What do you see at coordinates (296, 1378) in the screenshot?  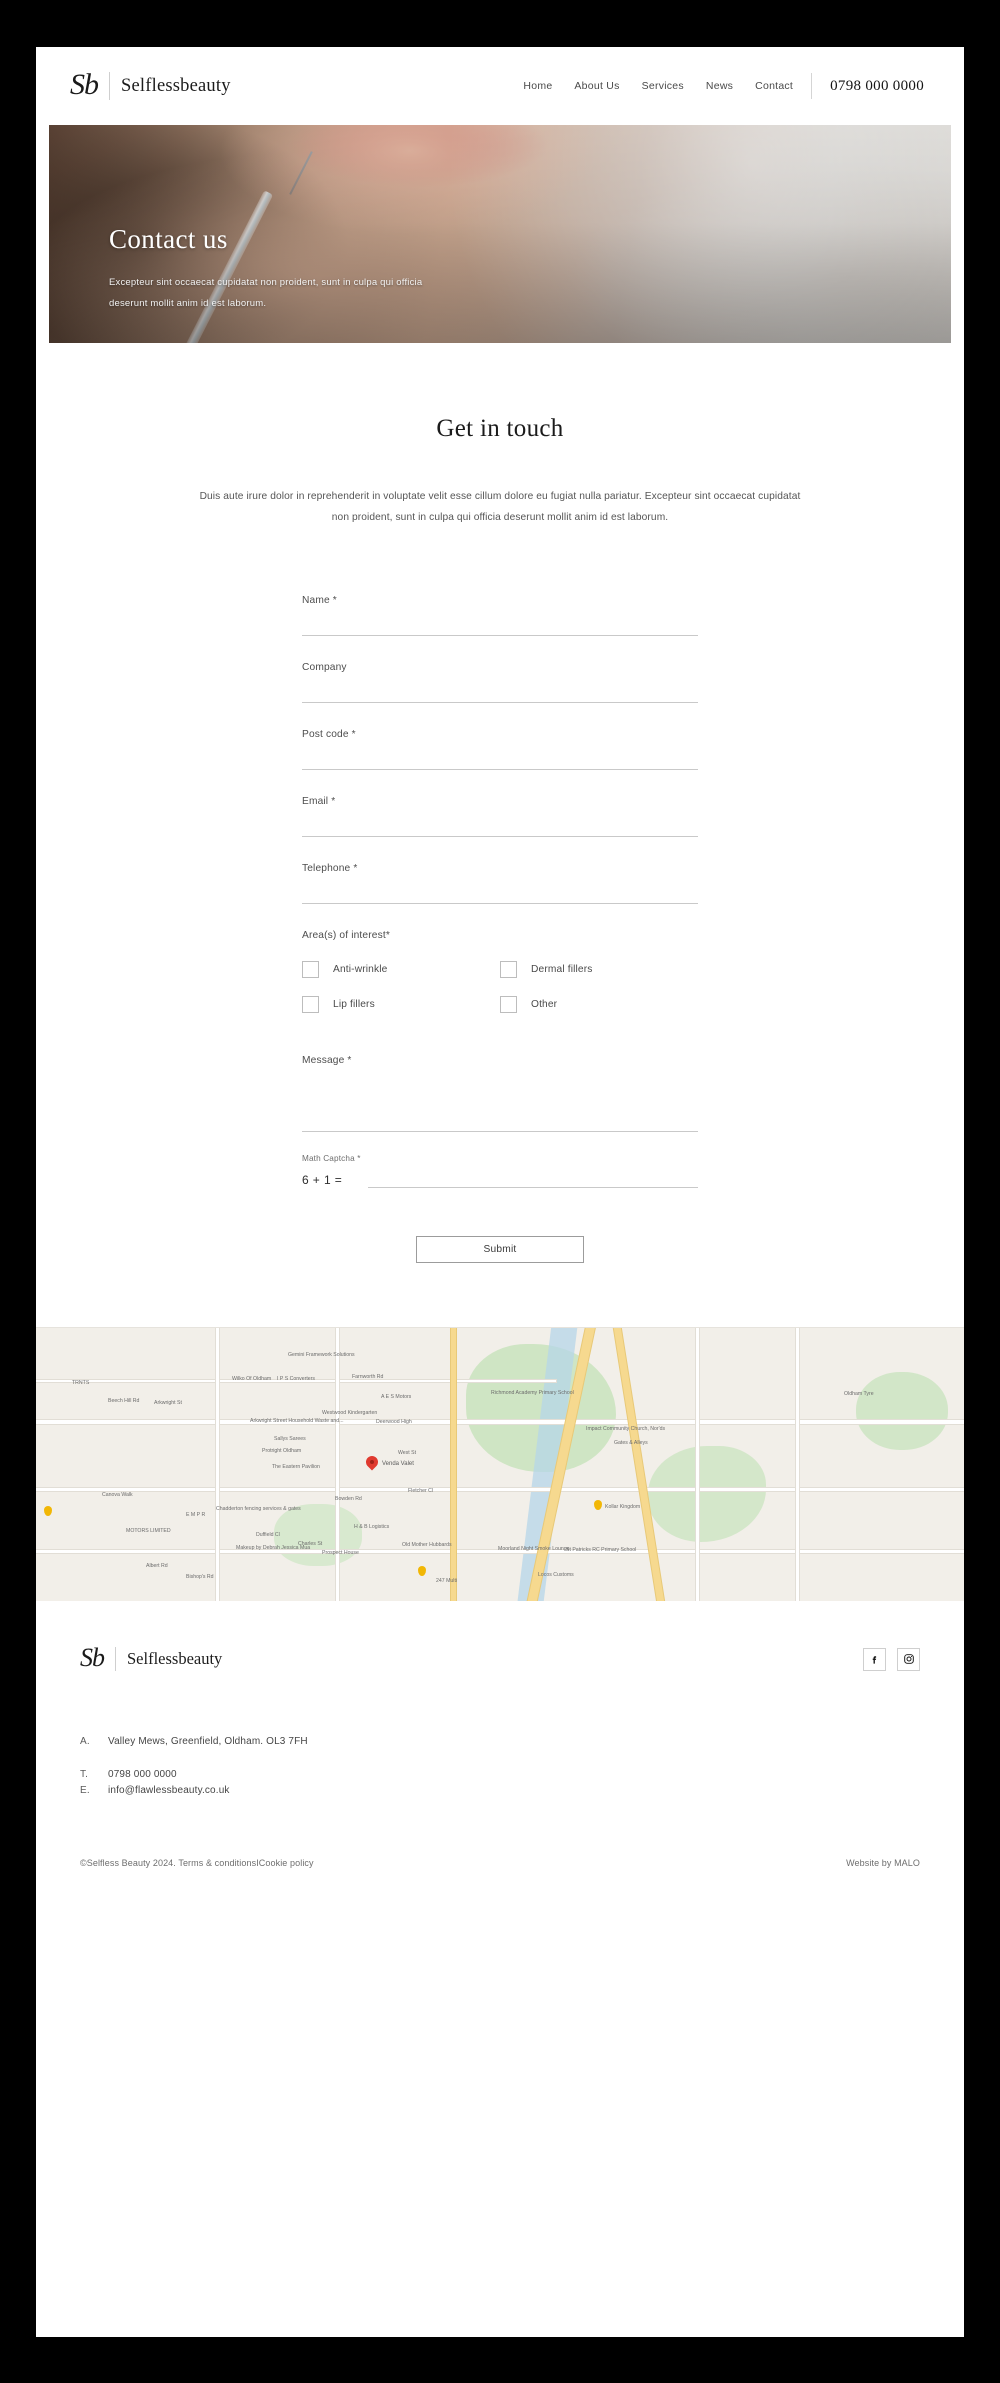 I see `map-label: I P S Converters` at bounding box center [296, 1378].